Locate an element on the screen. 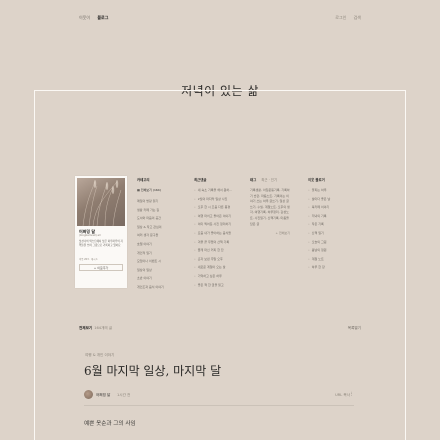  neighbor-item: • 작은 기록 is located at coordinates (332, 226).